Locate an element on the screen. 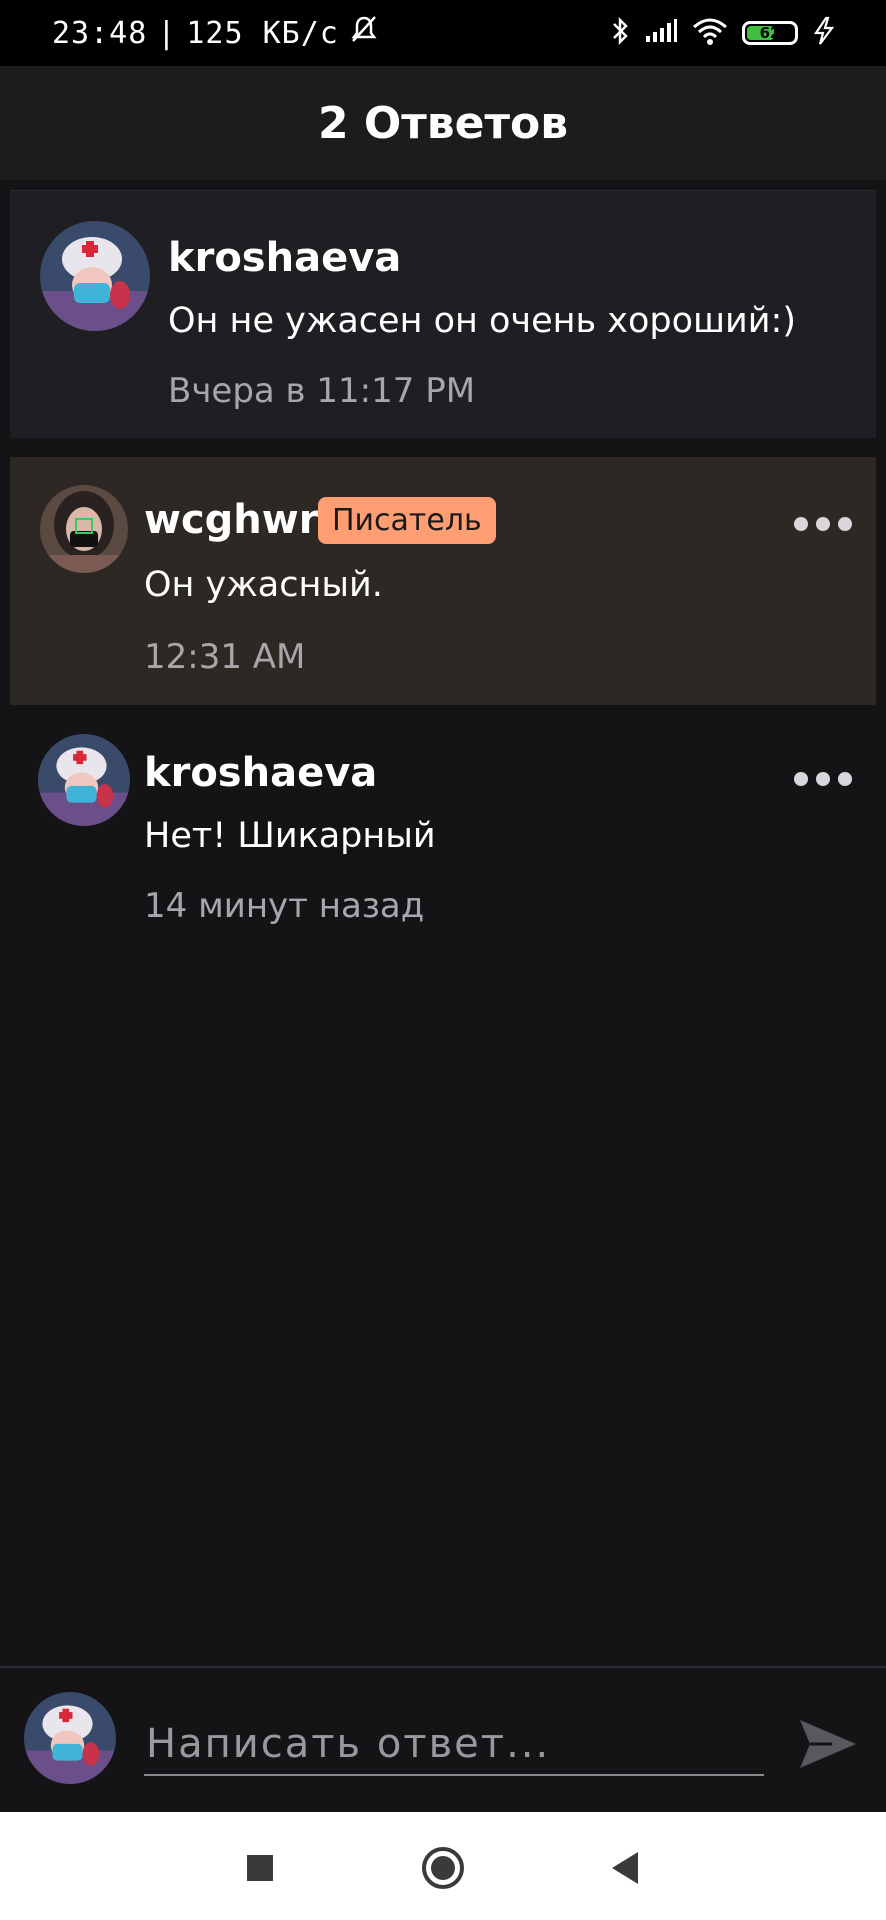  comment-timestamp: Вчера в 11:17 PM is located at coordinates (322, 391).